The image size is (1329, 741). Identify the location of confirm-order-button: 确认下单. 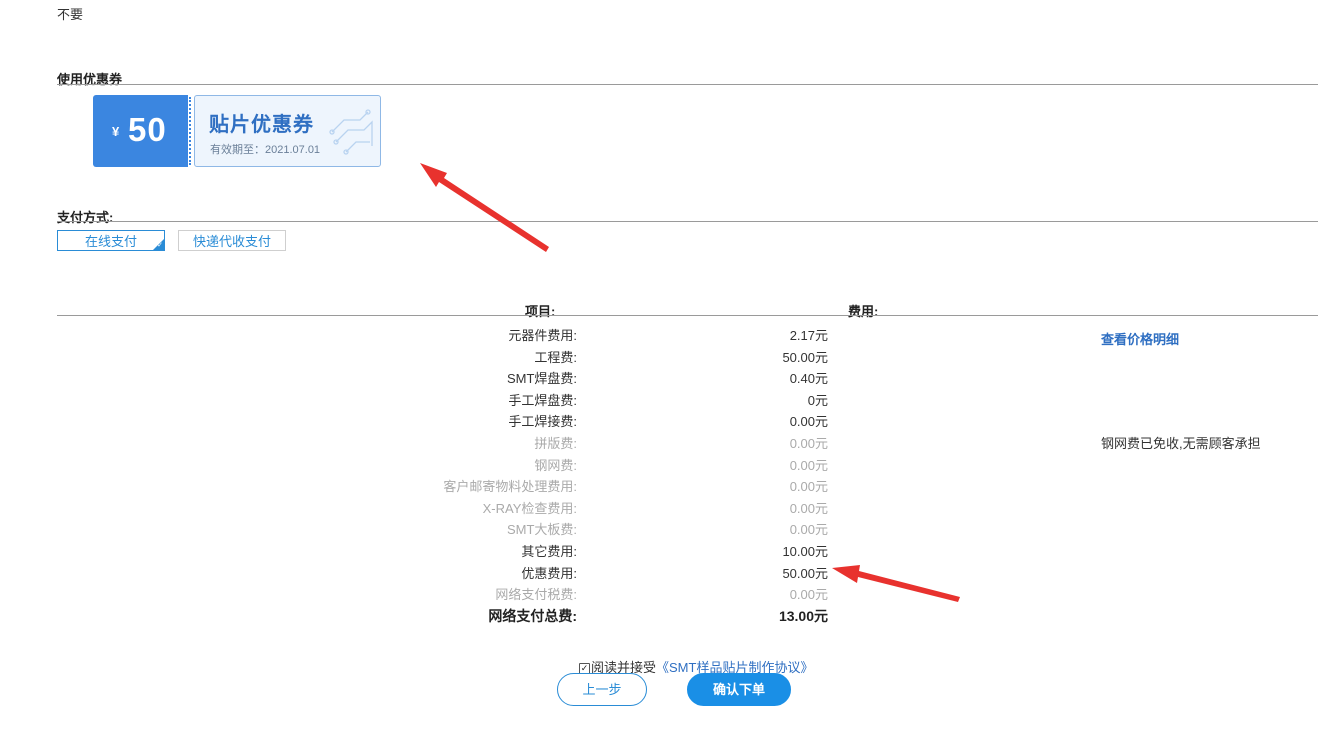
(739, 689).